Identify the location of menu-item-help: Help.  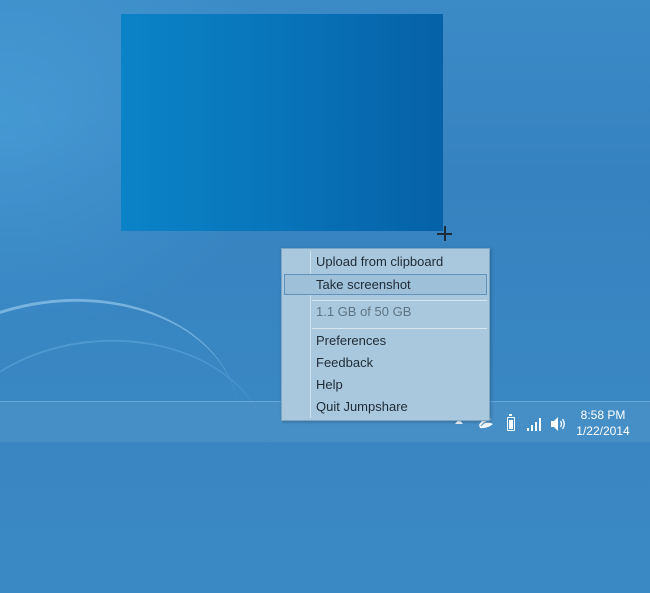
(385, 385).